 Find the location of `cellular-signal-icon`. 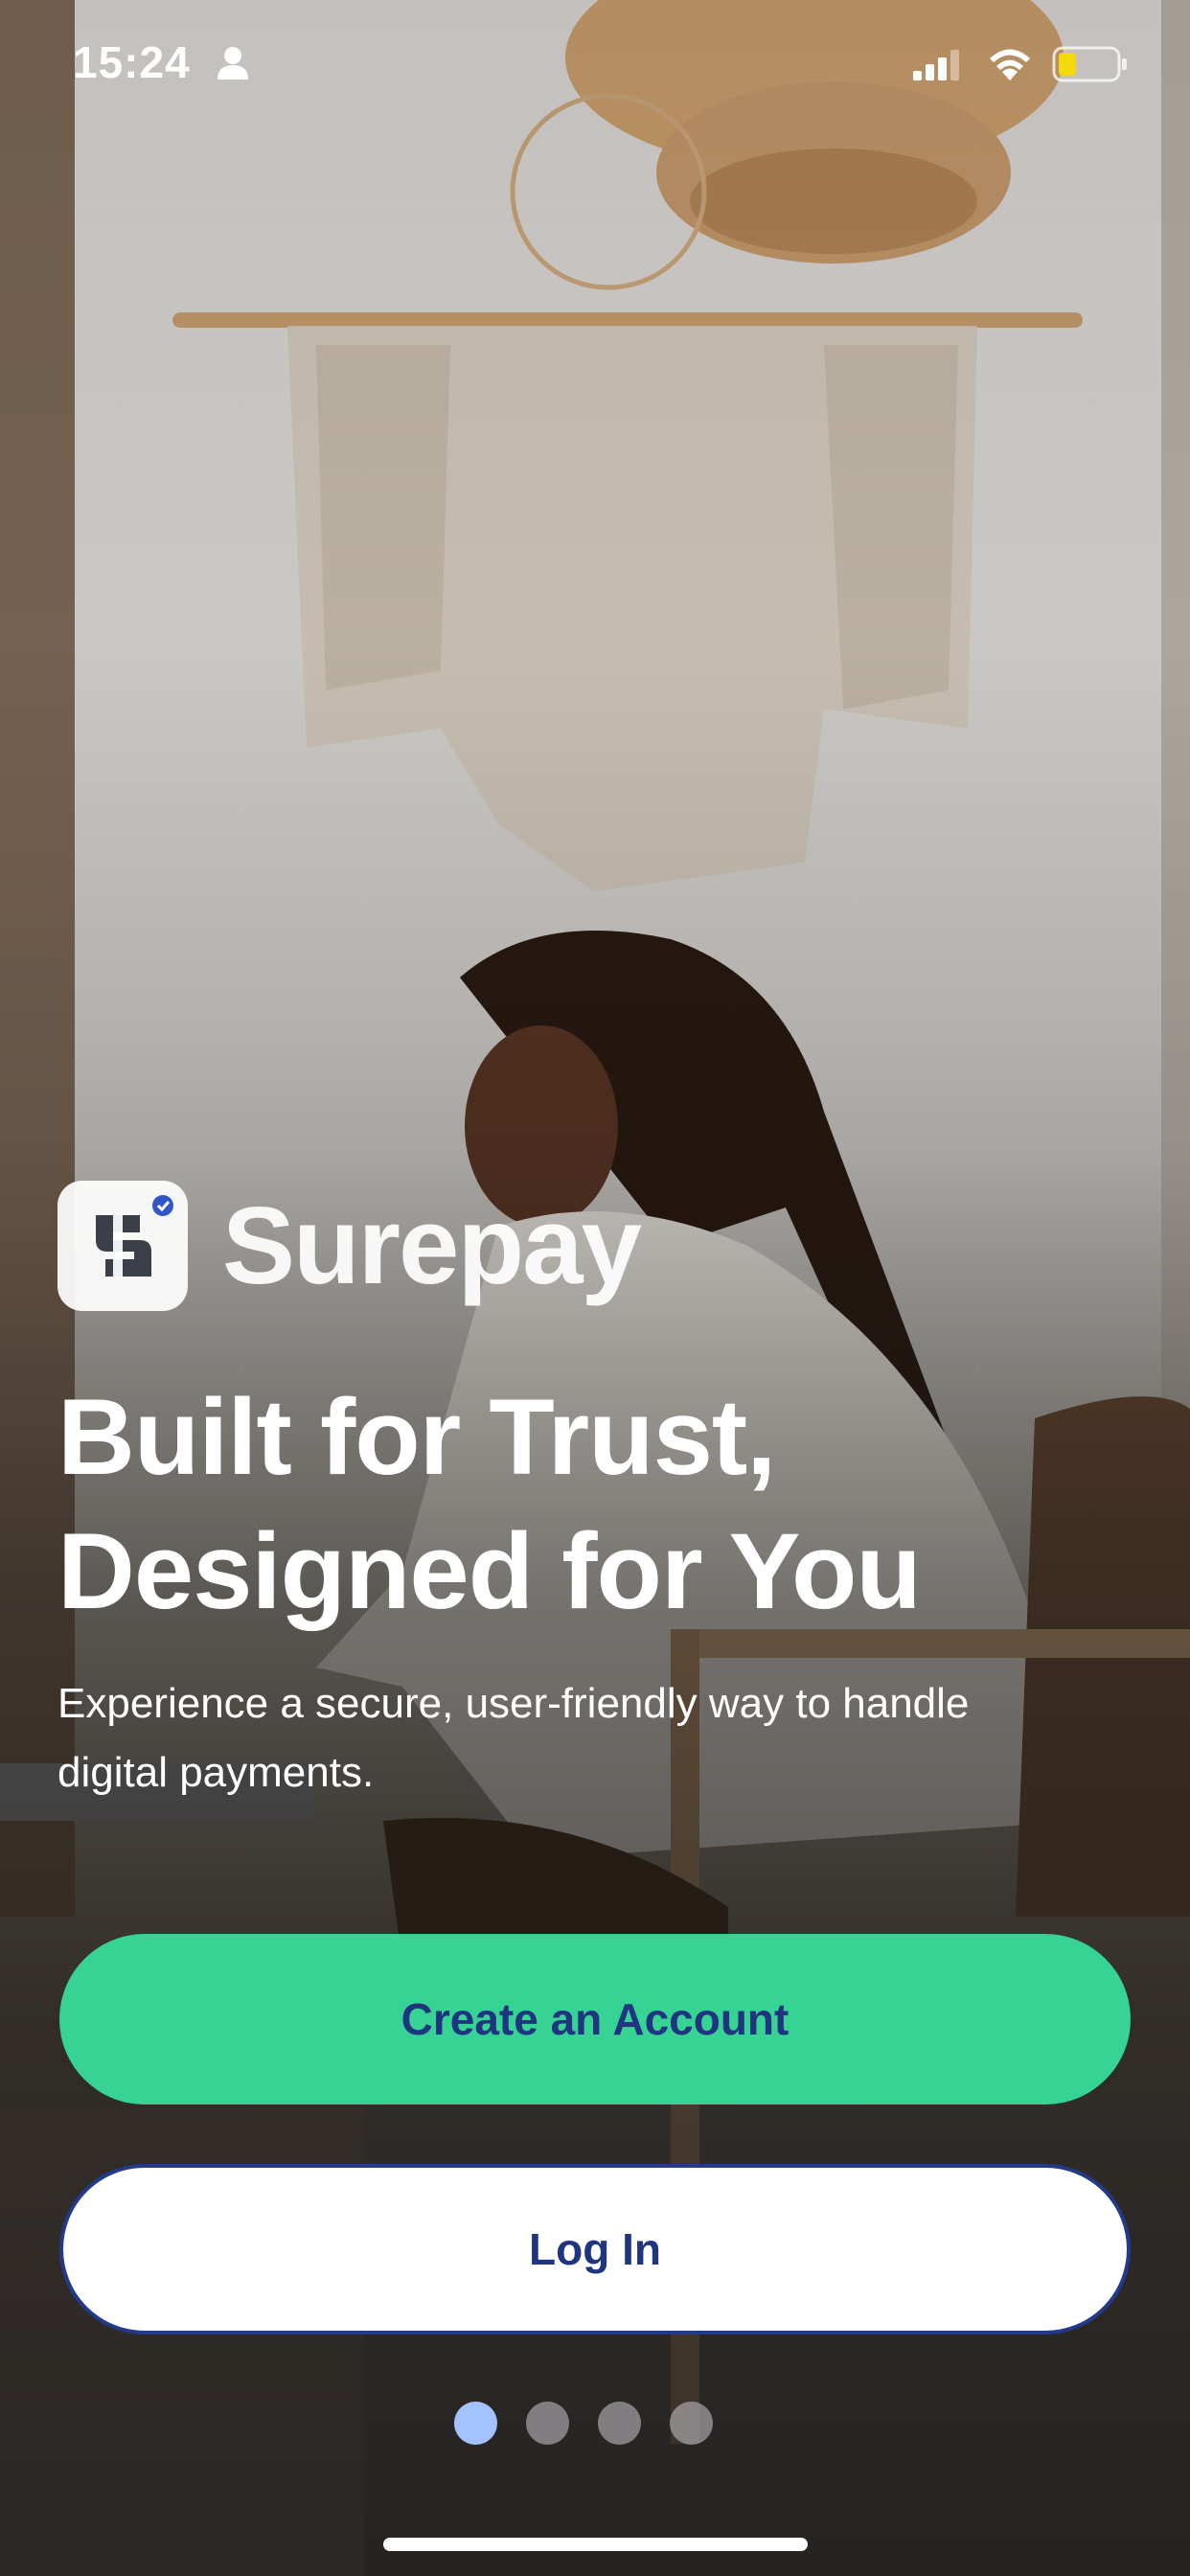

cellular-signal-icon is located at coordinates (936, 65).